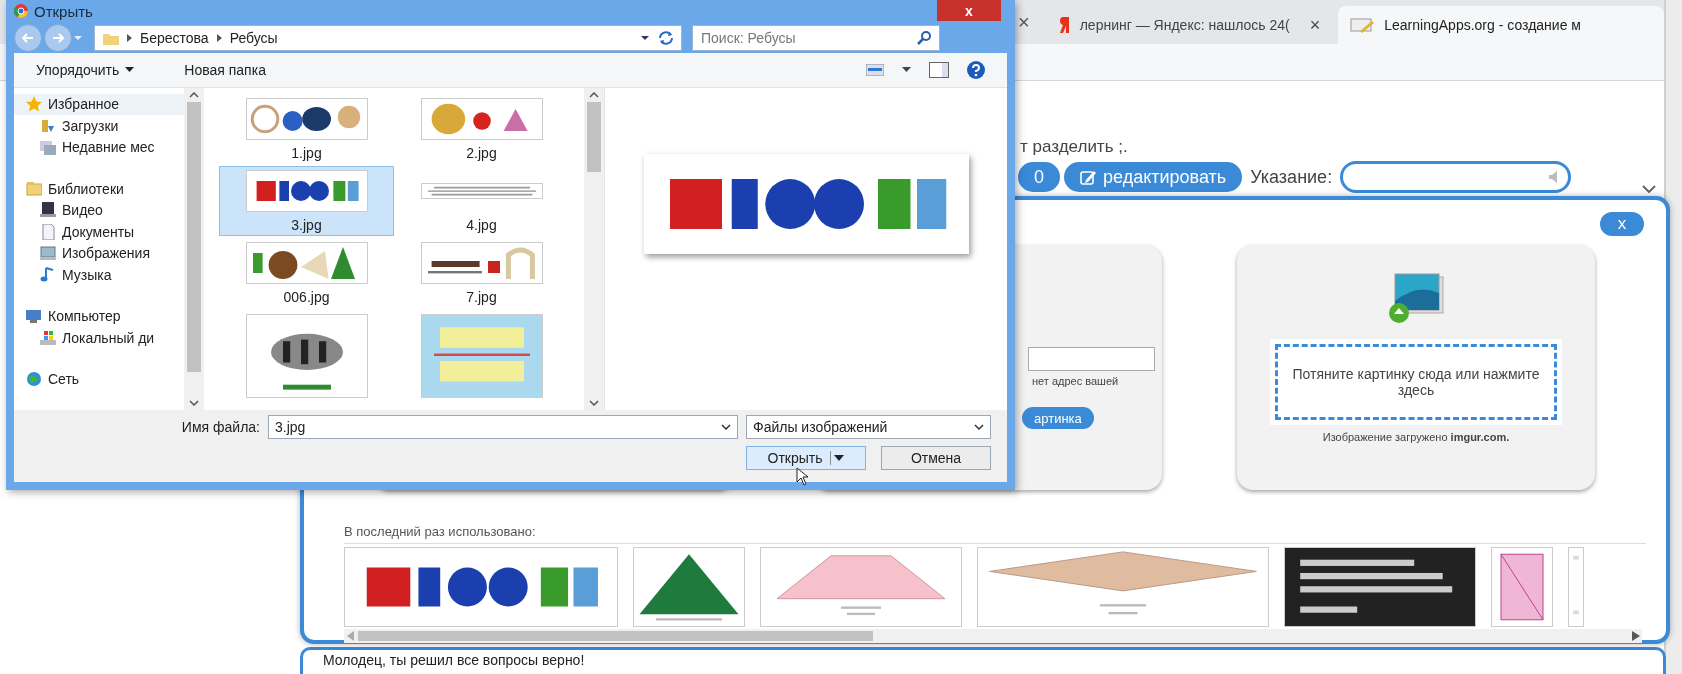 The image size is (1682, 674). I want to click on breadcrumb: Берестова, so click(174, 37).